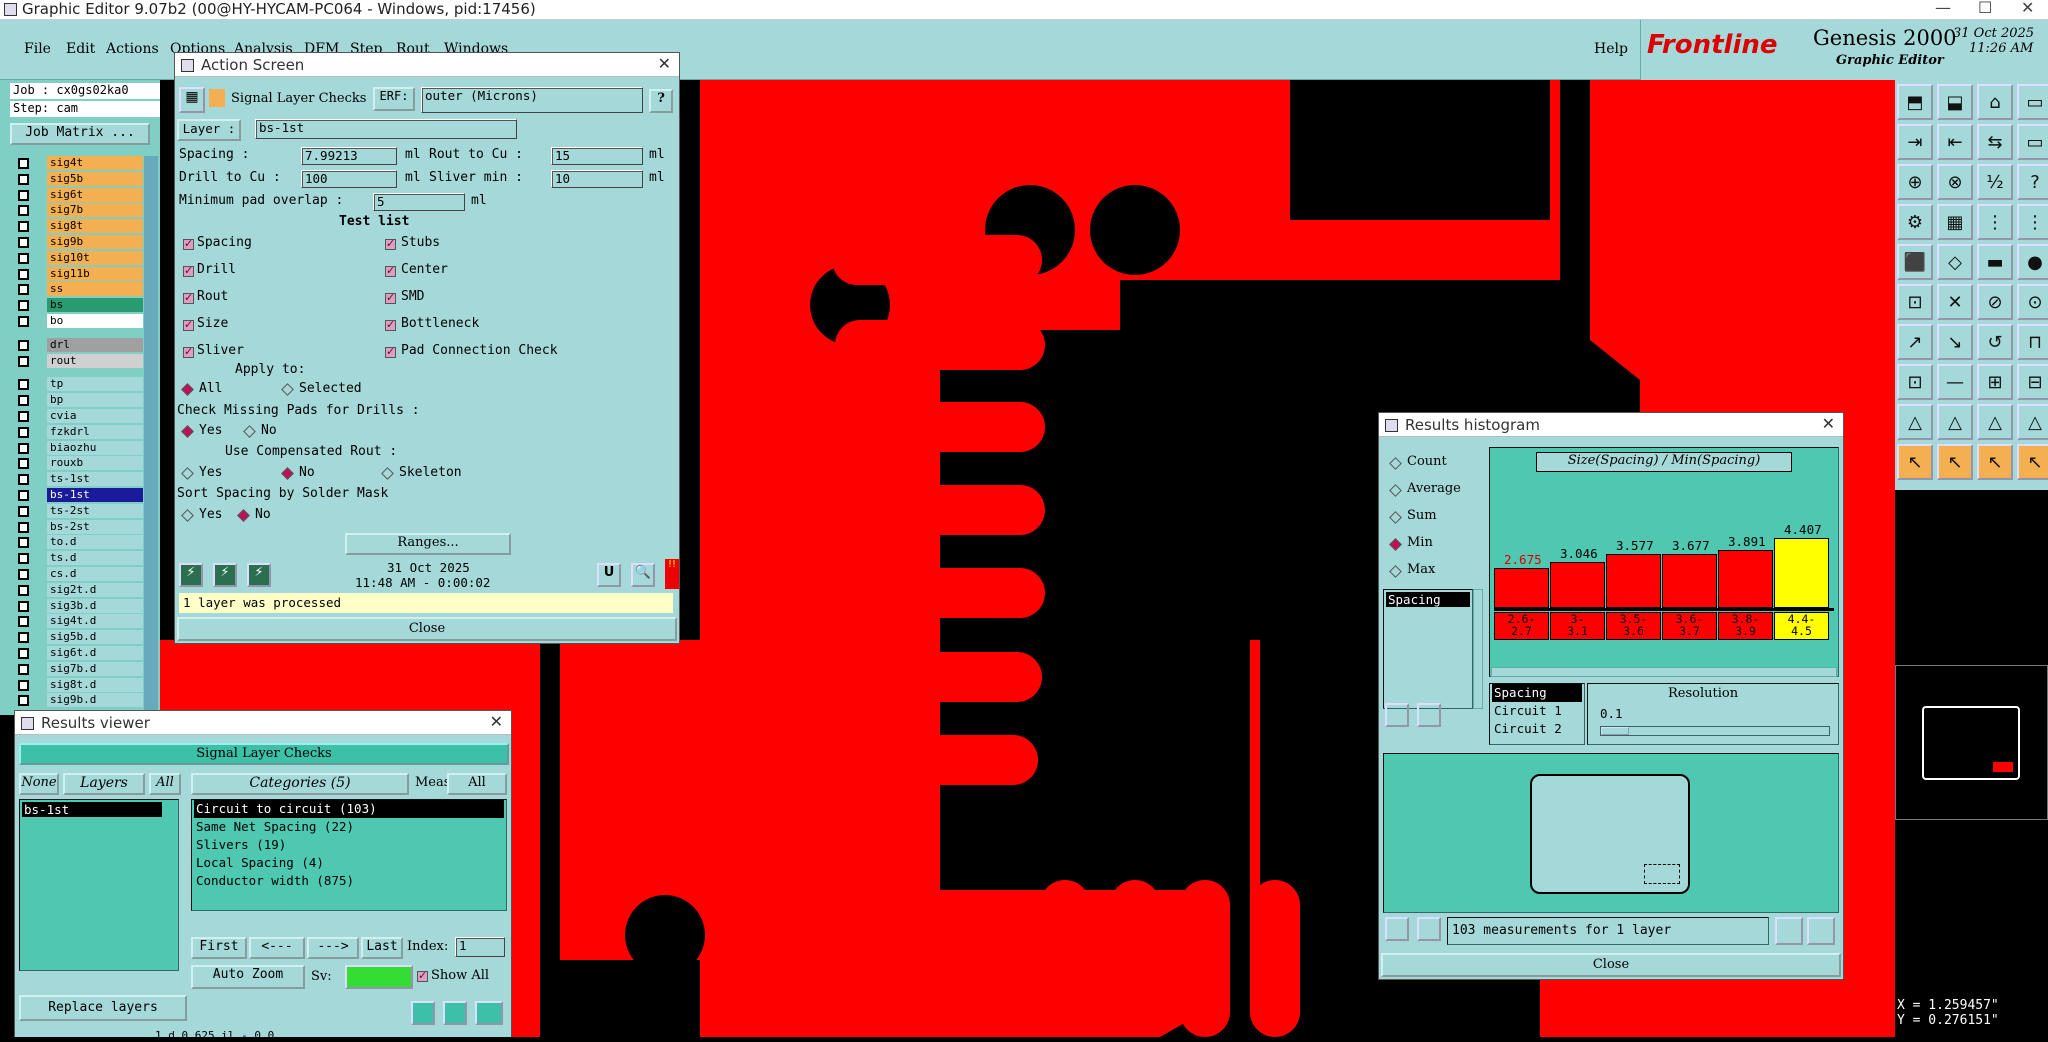 Image resolution: width=2048 pixels, height=1042 pixels. I want to click on toolbar-tool-icon: ?, so click(2032, 182).